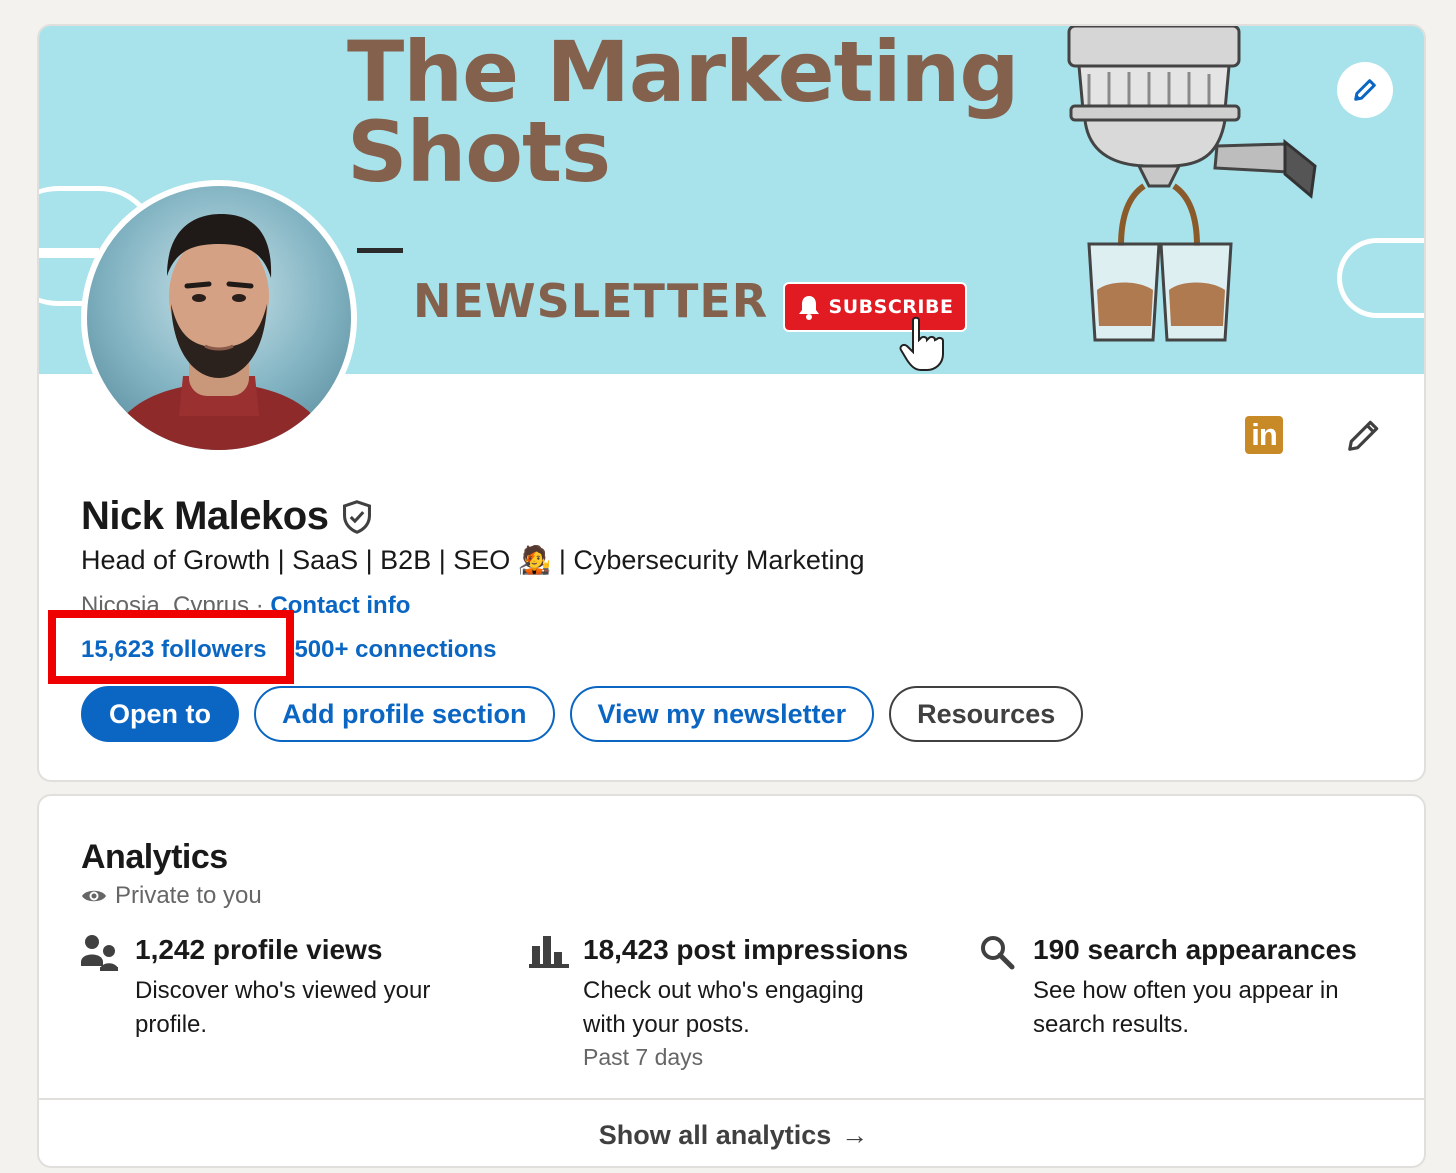 The image size is (1456, 1173). What do you see at coordinates (479, 152) in the screenshot?
I see `banner-title-line2: Shots` at bounding box center [479, 152].